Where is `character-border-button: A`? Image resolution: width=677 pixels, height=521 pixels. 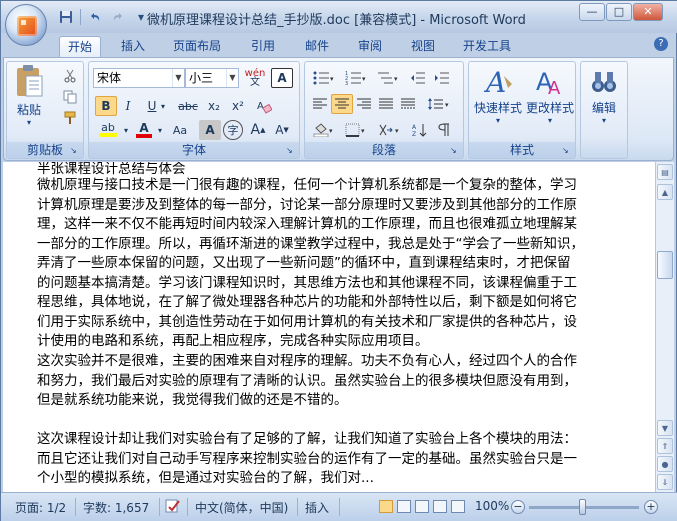 character-border-button: A is located at coordinates (282, 78).